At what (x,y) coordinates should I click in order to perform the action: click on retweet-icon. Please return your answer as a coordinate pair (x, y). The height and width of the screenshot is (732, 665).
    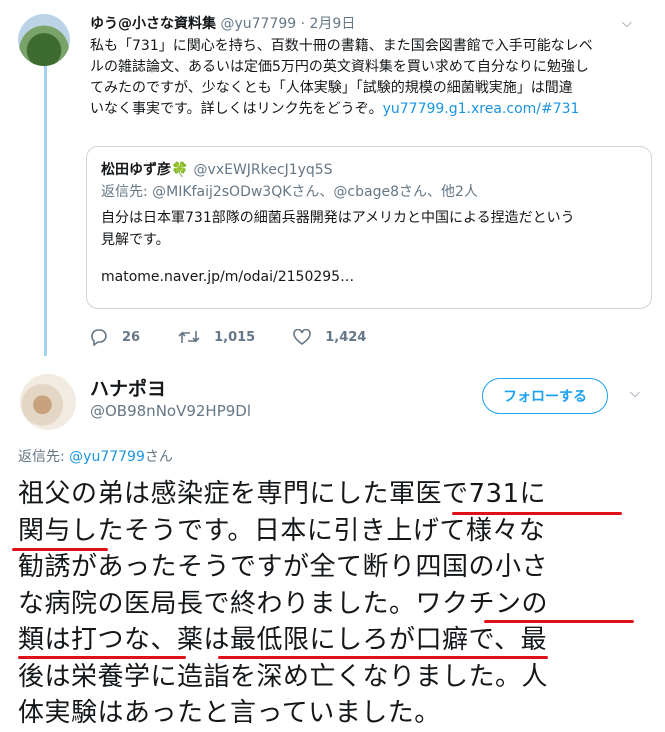
    Looking at the image, I should click on (189, 337).